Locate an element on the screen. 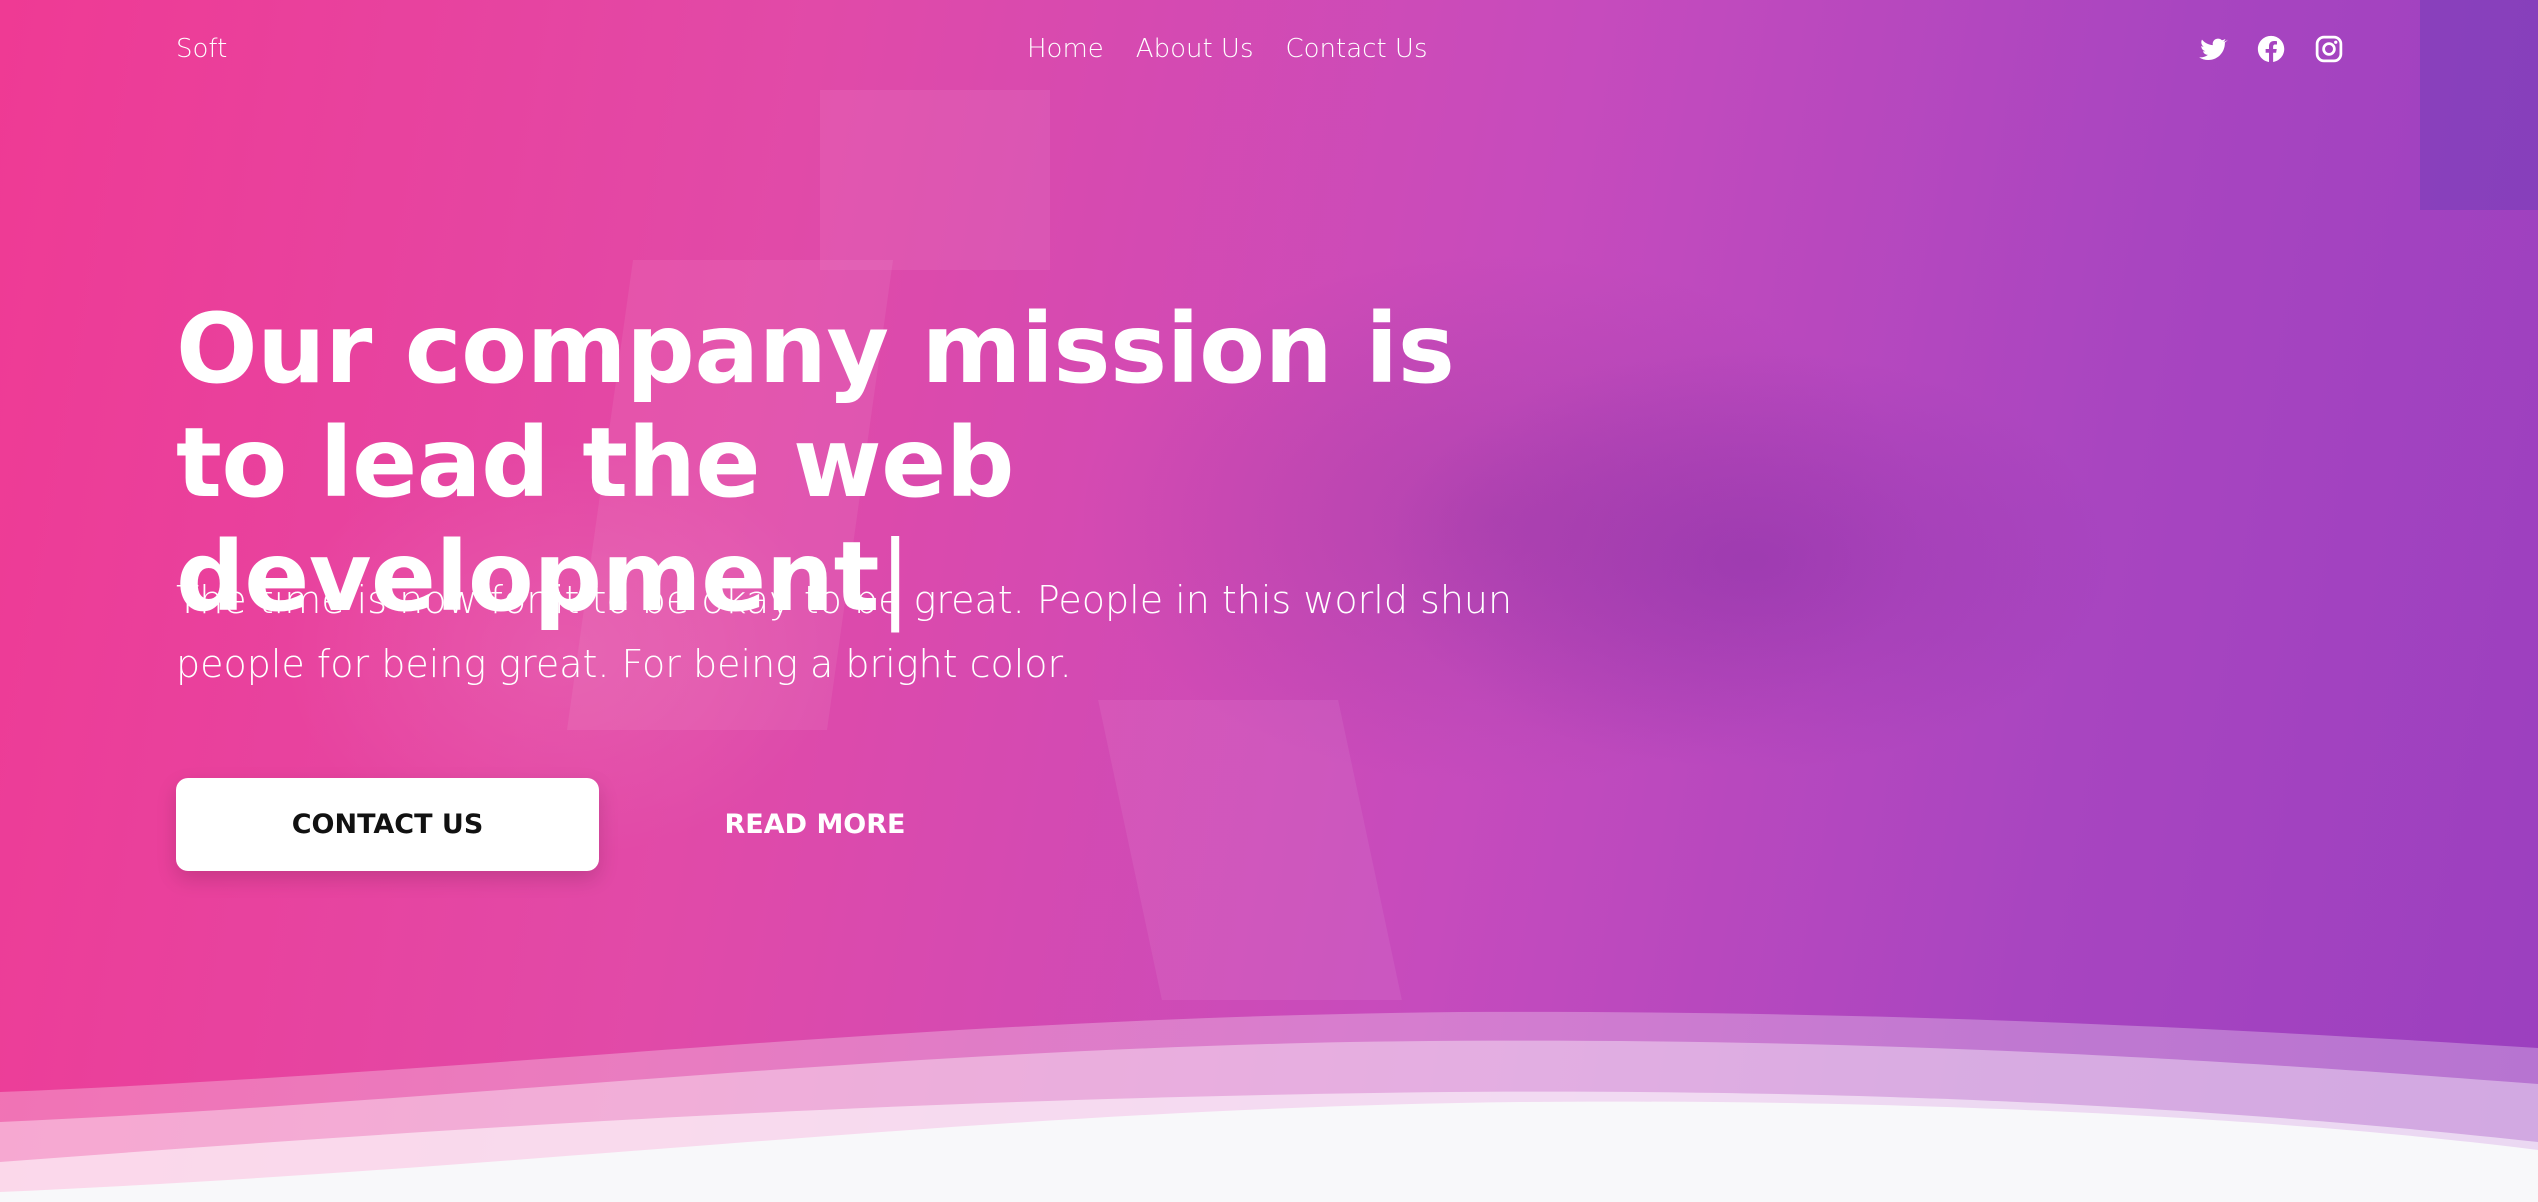  facebook-icon is located at coordinates (2271, 49).